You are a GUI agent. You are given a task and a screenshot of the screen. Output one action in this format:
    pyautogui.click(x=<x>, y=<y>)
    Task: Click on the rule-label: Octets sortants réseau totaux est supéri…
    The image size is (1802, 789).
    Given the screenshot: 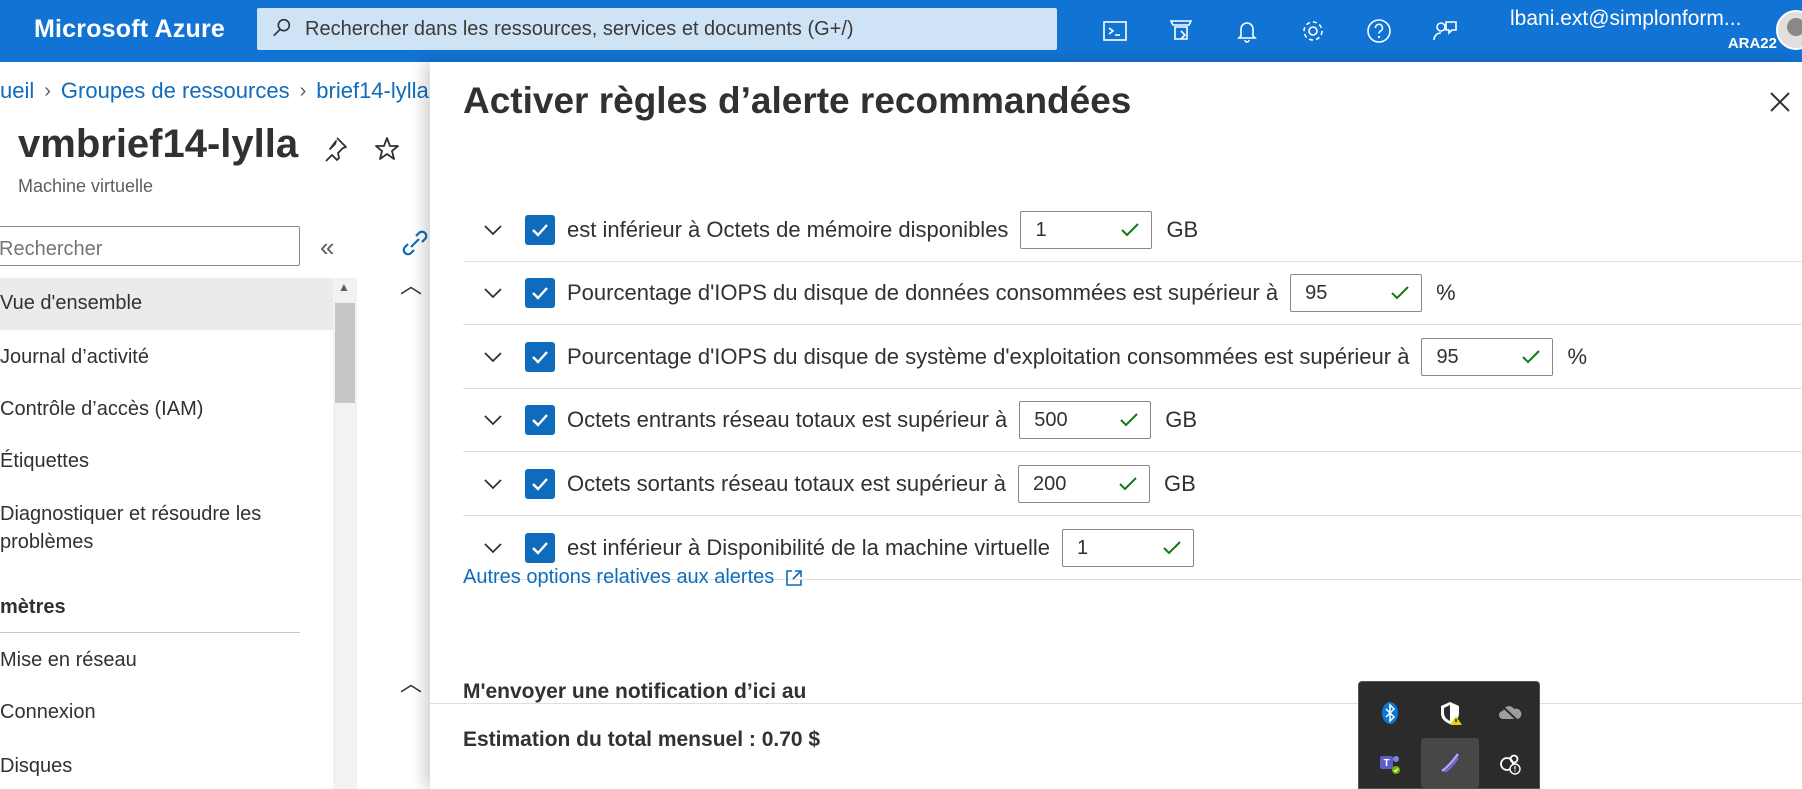 What is the action you would take?
    pyautogui.click(x=787, y=483)
    